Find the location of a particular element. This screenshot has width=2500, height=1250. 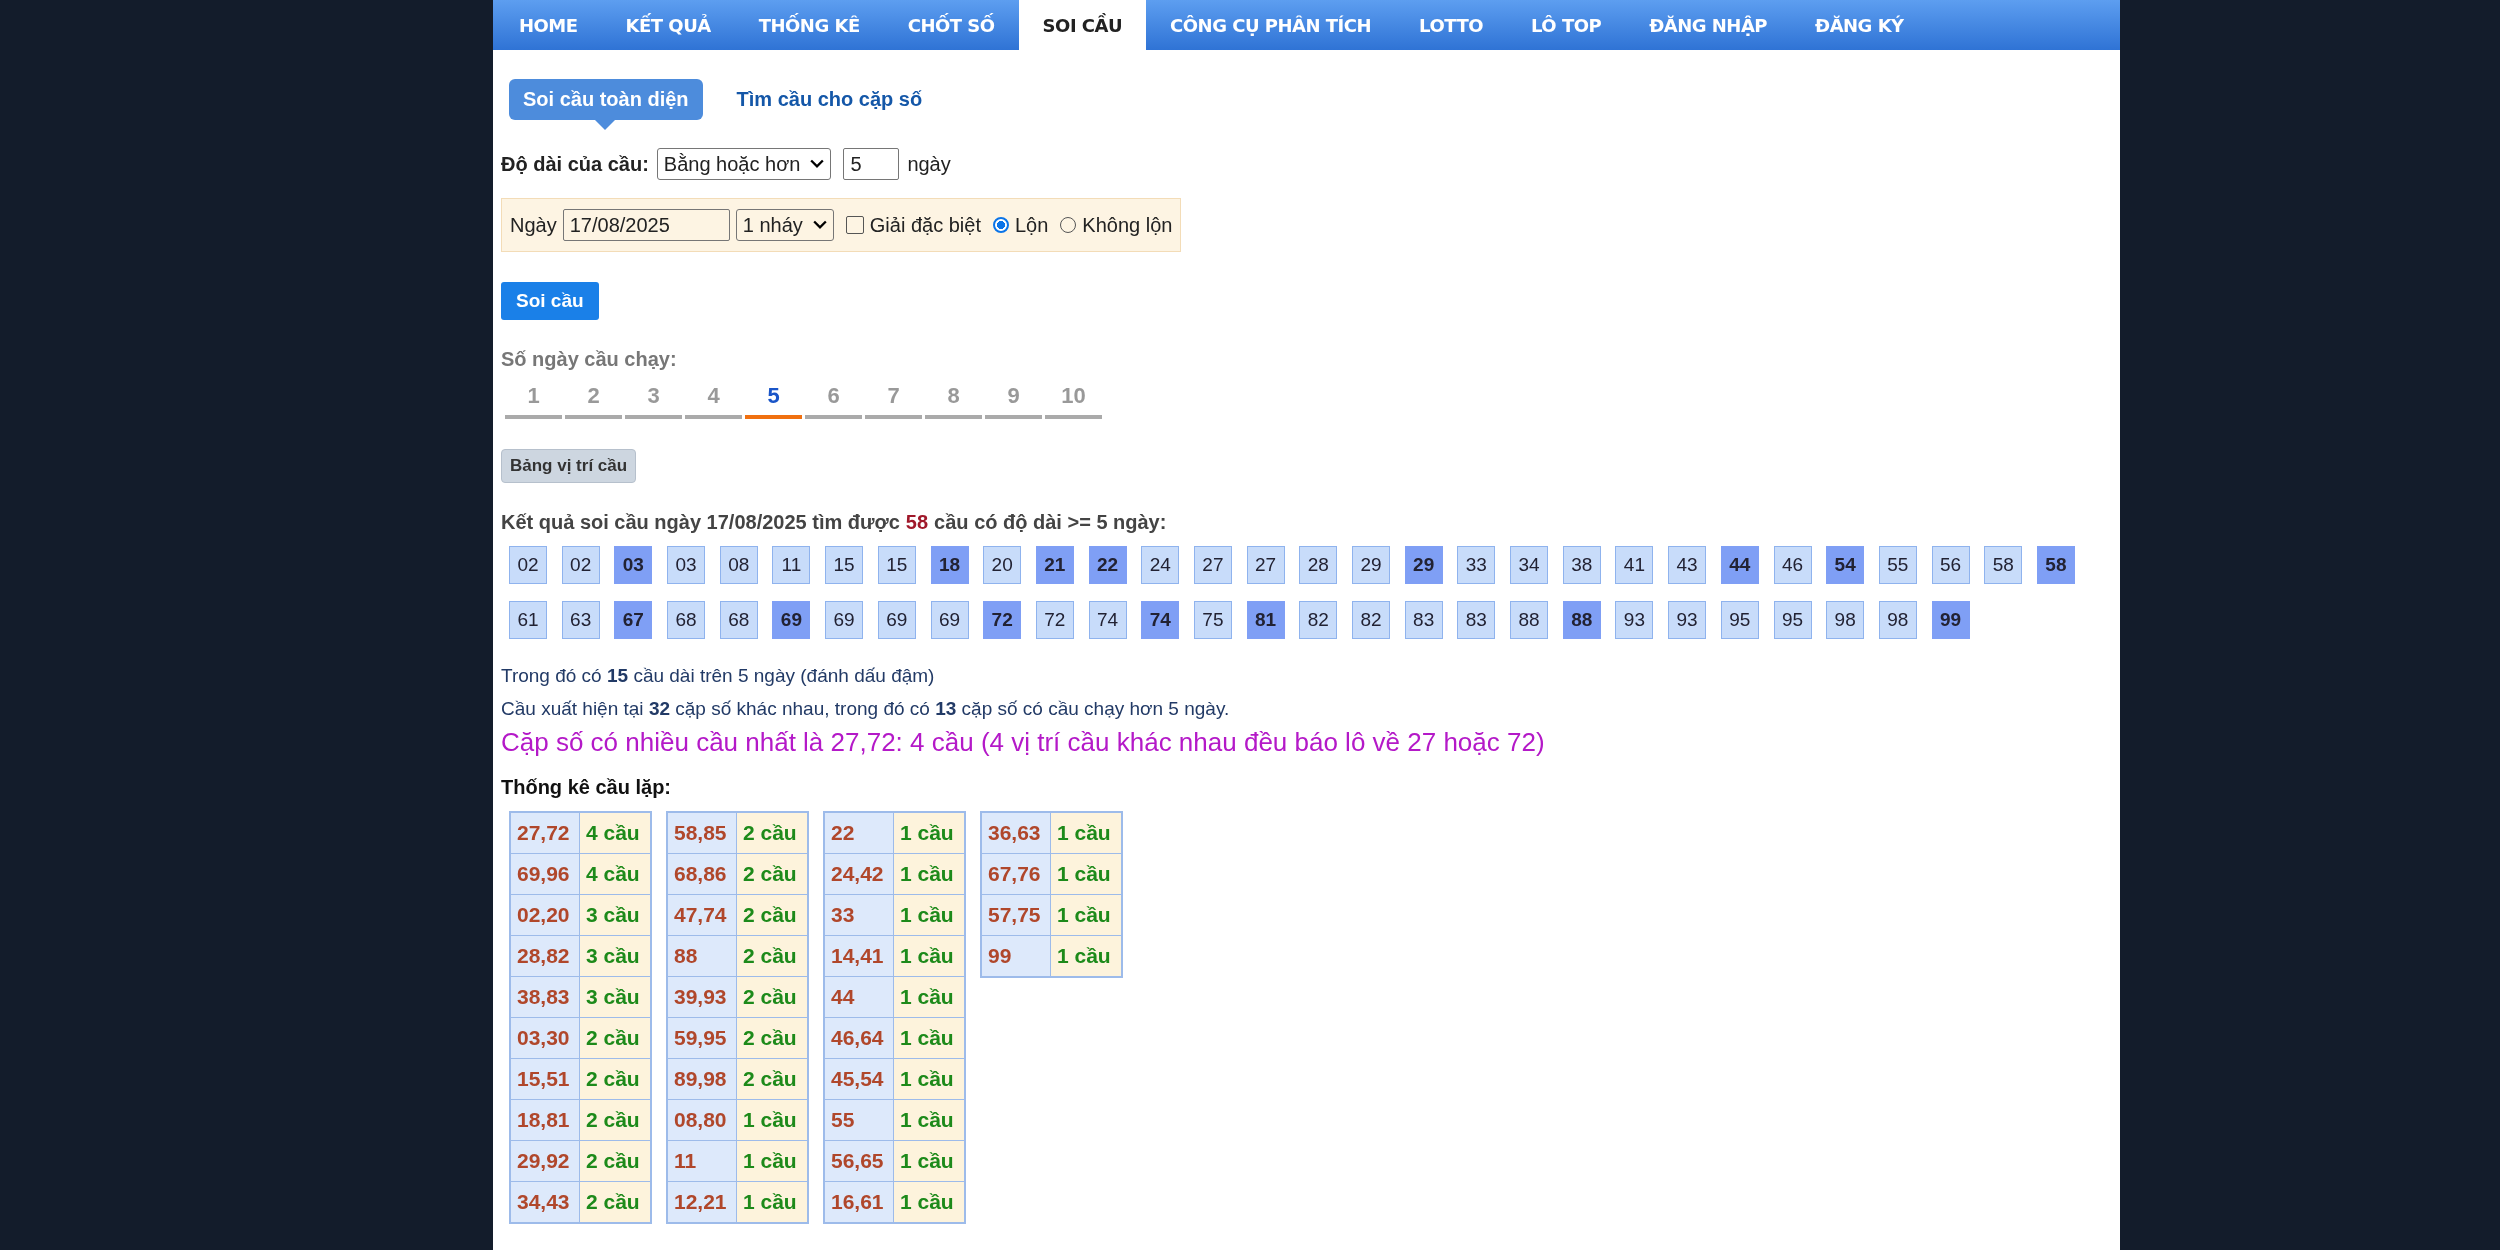

mode-dropdown: 1 nháy is located at coordinates (784, 225).